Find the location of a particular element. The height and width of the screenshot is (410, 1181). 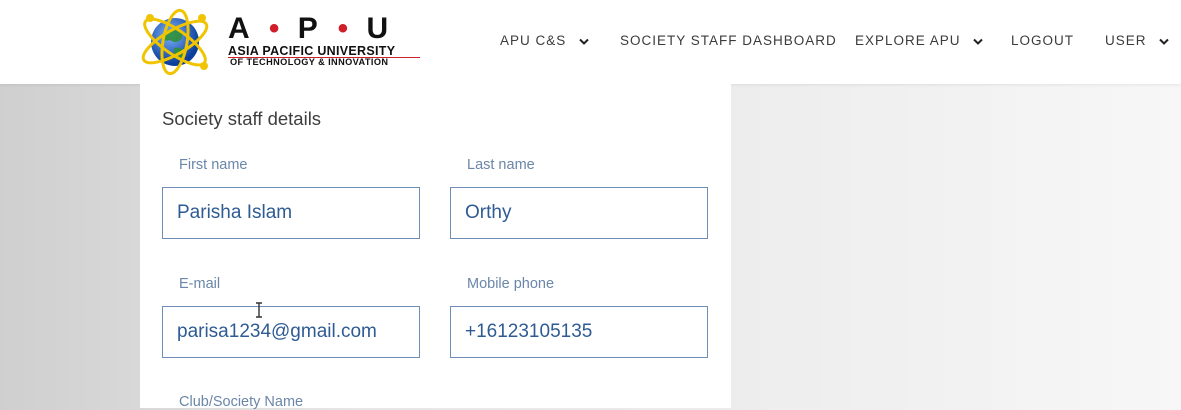

logo-tagline: OF TECHNOLOGY & INNOVATION is located at coordinates (309, 62).